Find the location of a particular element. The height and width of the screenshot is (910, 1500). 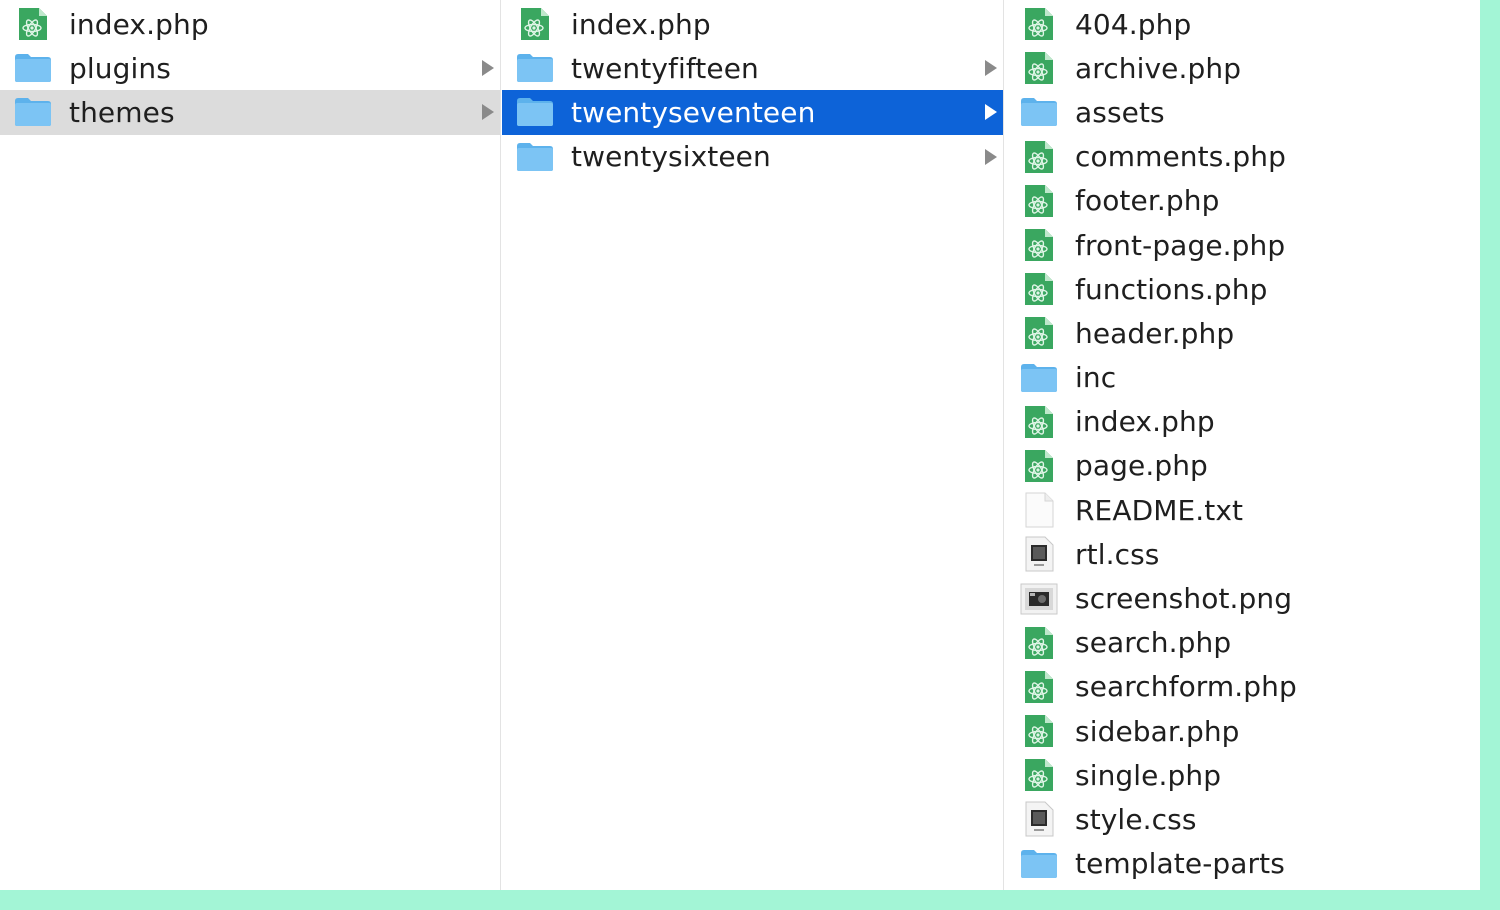

column-list: index.php plugins themes is located at coordinates (250, 68).